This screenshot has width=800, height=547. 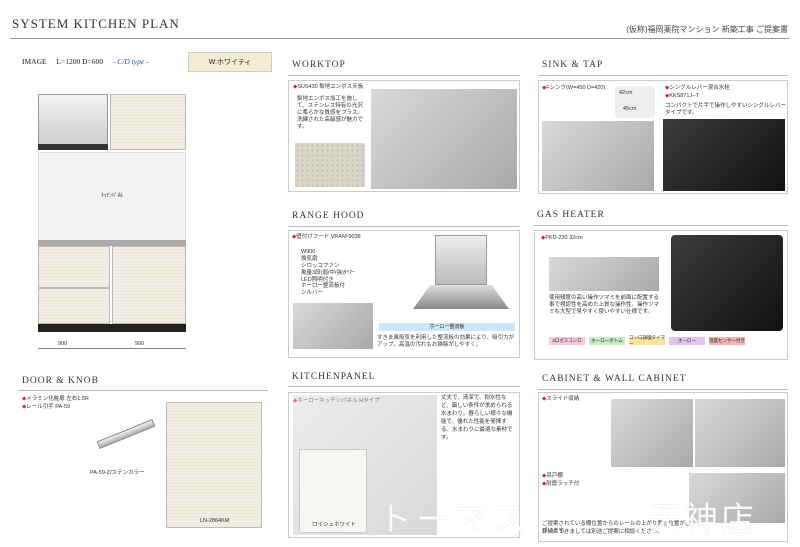 What do you see at coordinates (309, 258) in the screenshot?
I see `hood-feature: 換気扇` at bounding box center [309, 258].